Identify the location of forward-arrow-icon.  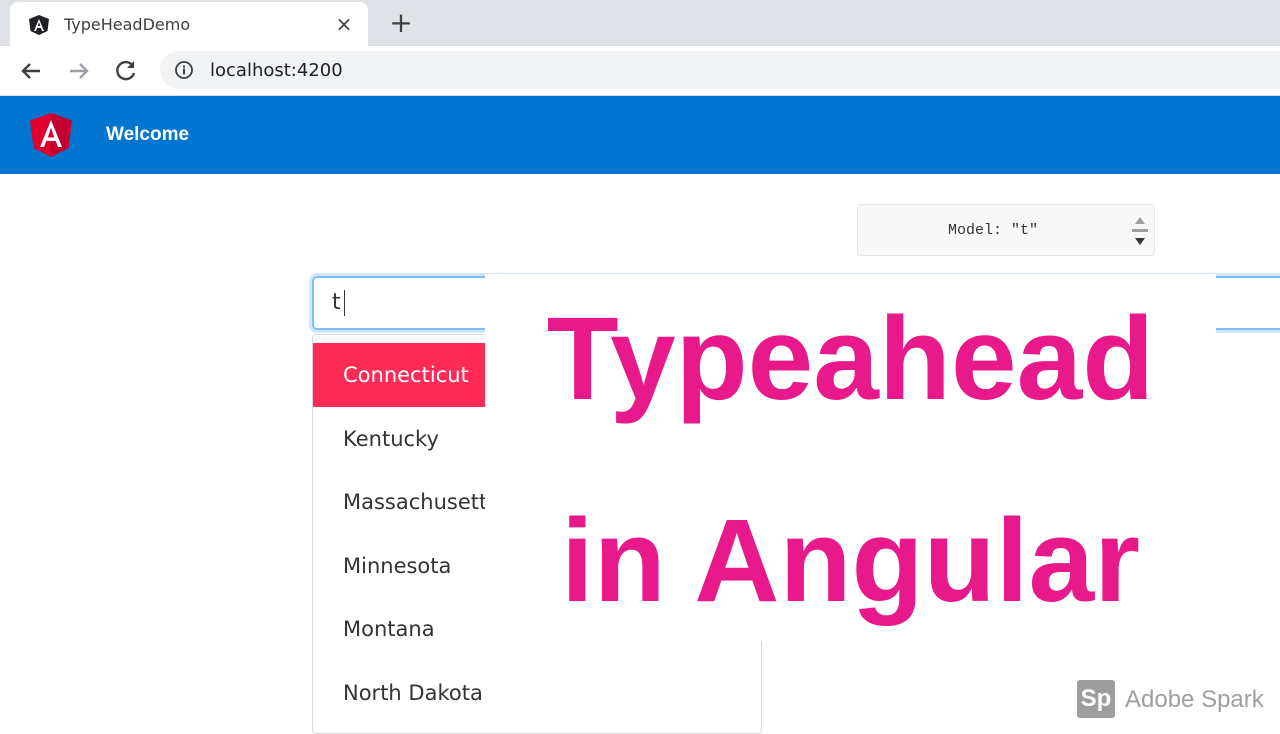
(79, 71).